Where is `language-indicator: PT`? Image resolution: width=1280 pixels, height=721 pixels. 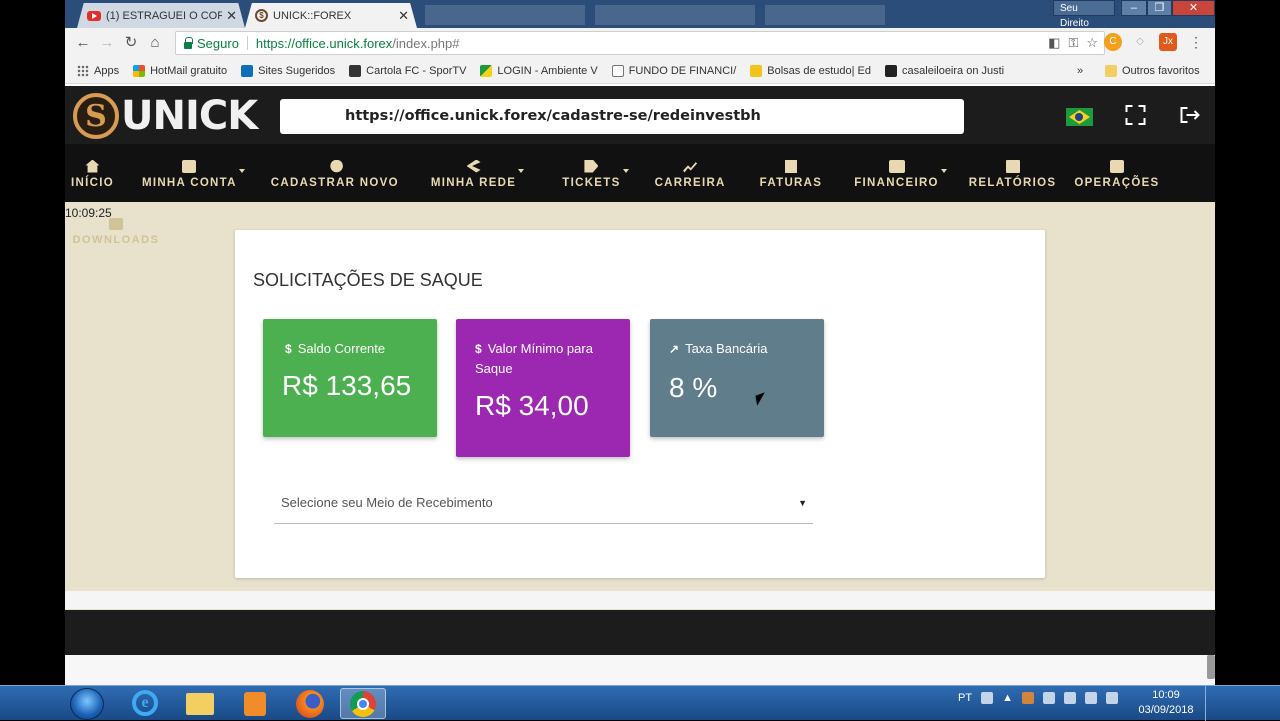 language-indicator: PT is located at coordinates (965, 698).